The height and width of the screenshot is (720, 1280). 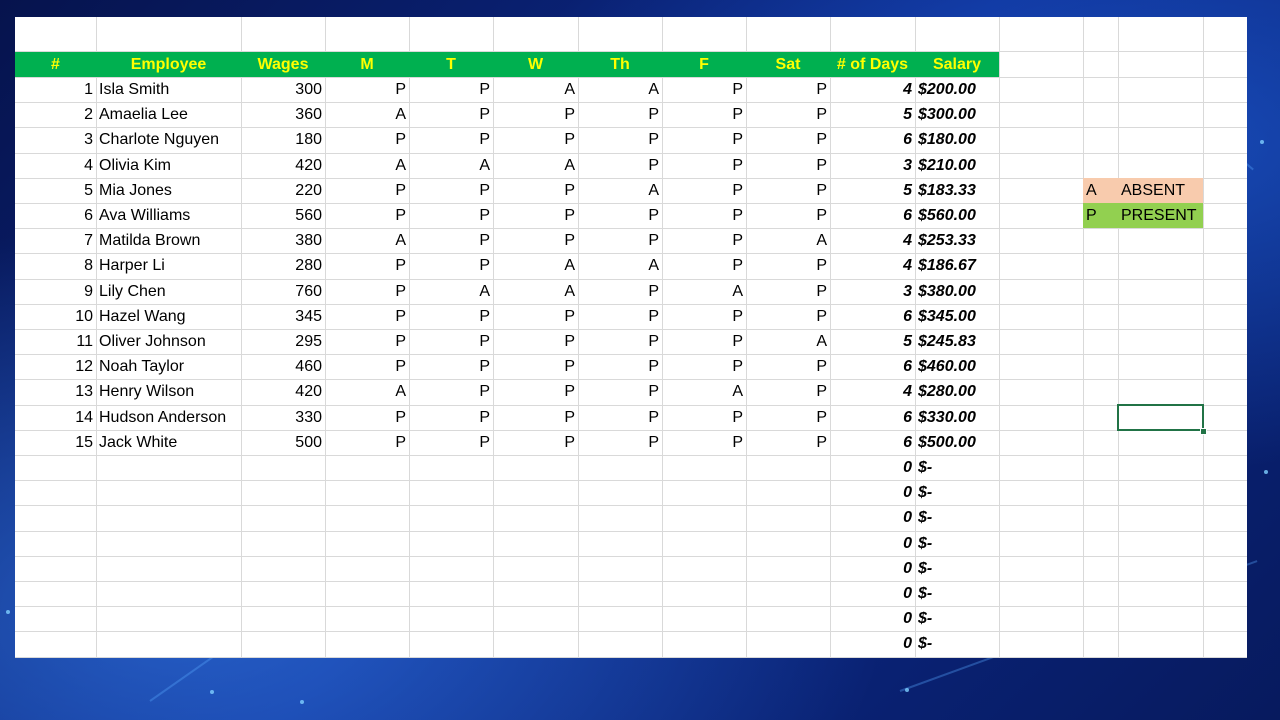 What do you see at coordinates (283, 391) in the screenshot?
I see `wages-cell: 420` at bounding box center [283, 391].